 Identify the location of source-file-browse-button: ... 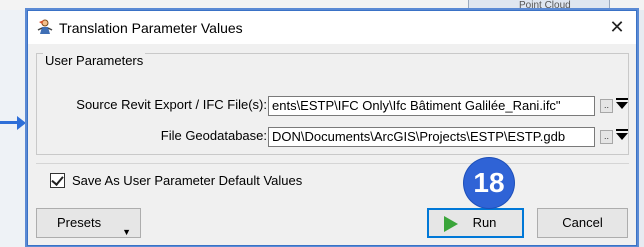
(606, 106).